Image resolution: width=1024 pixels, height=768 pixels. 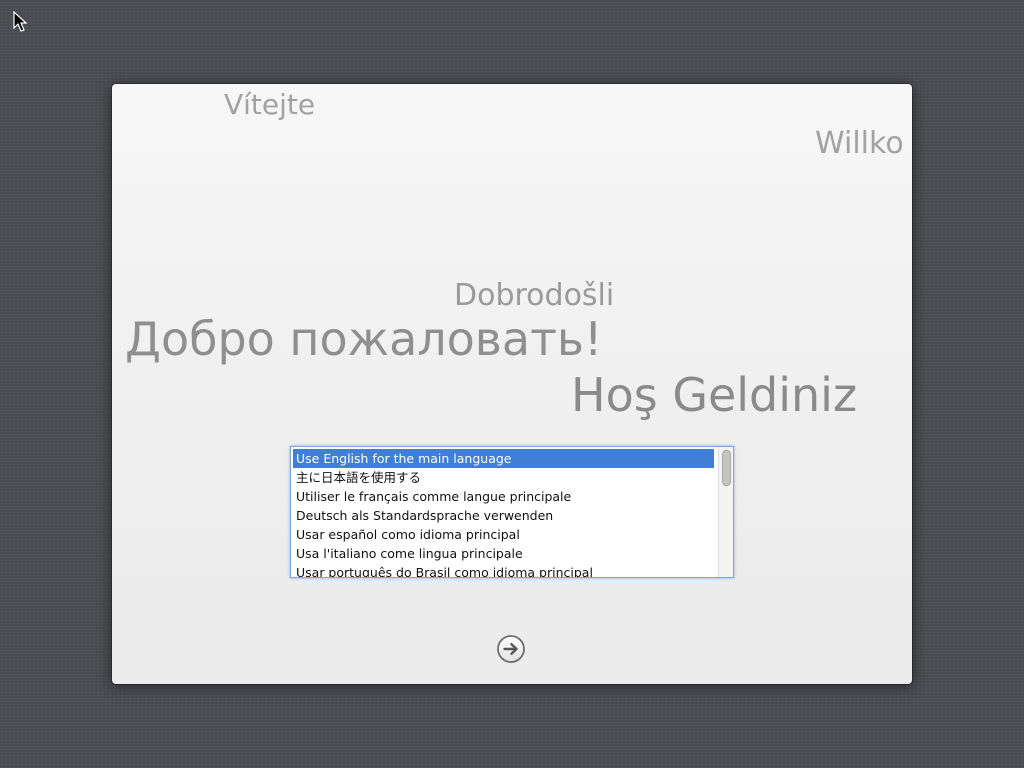 What do you see at coordinates (714, 395) in the screenshot?
I see `welcome-text-turkish: Hoş Geldiniz` at bounding box center [714, 395].